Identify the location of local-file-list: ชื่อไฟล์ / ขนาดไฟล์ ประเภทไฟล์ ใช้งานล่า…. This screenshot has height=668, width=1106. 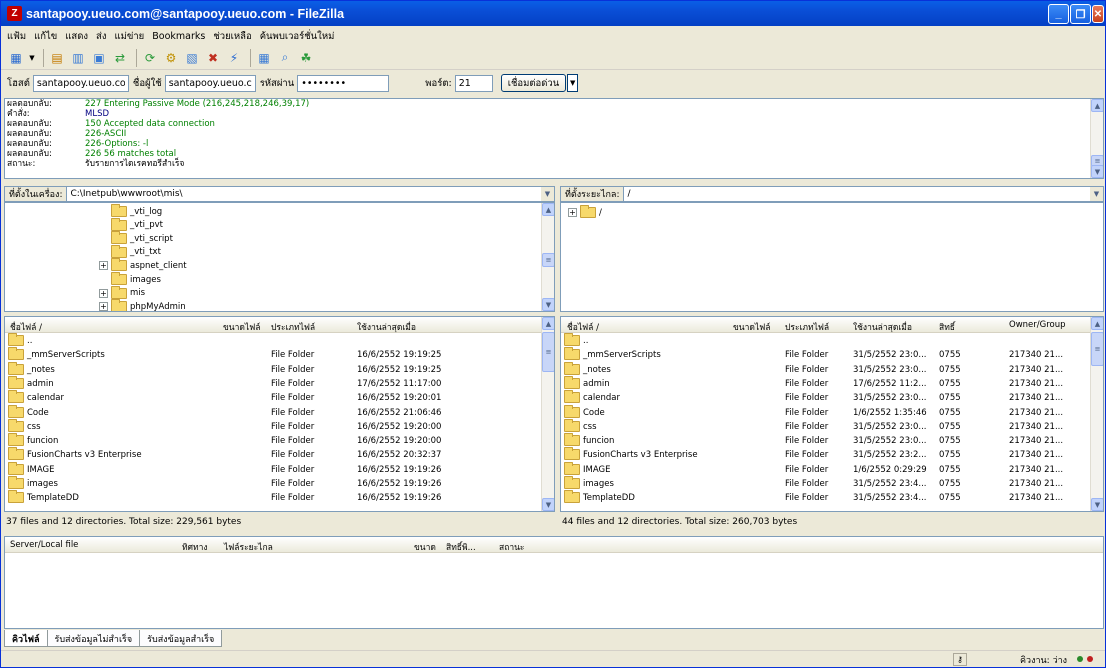
(279, 414).